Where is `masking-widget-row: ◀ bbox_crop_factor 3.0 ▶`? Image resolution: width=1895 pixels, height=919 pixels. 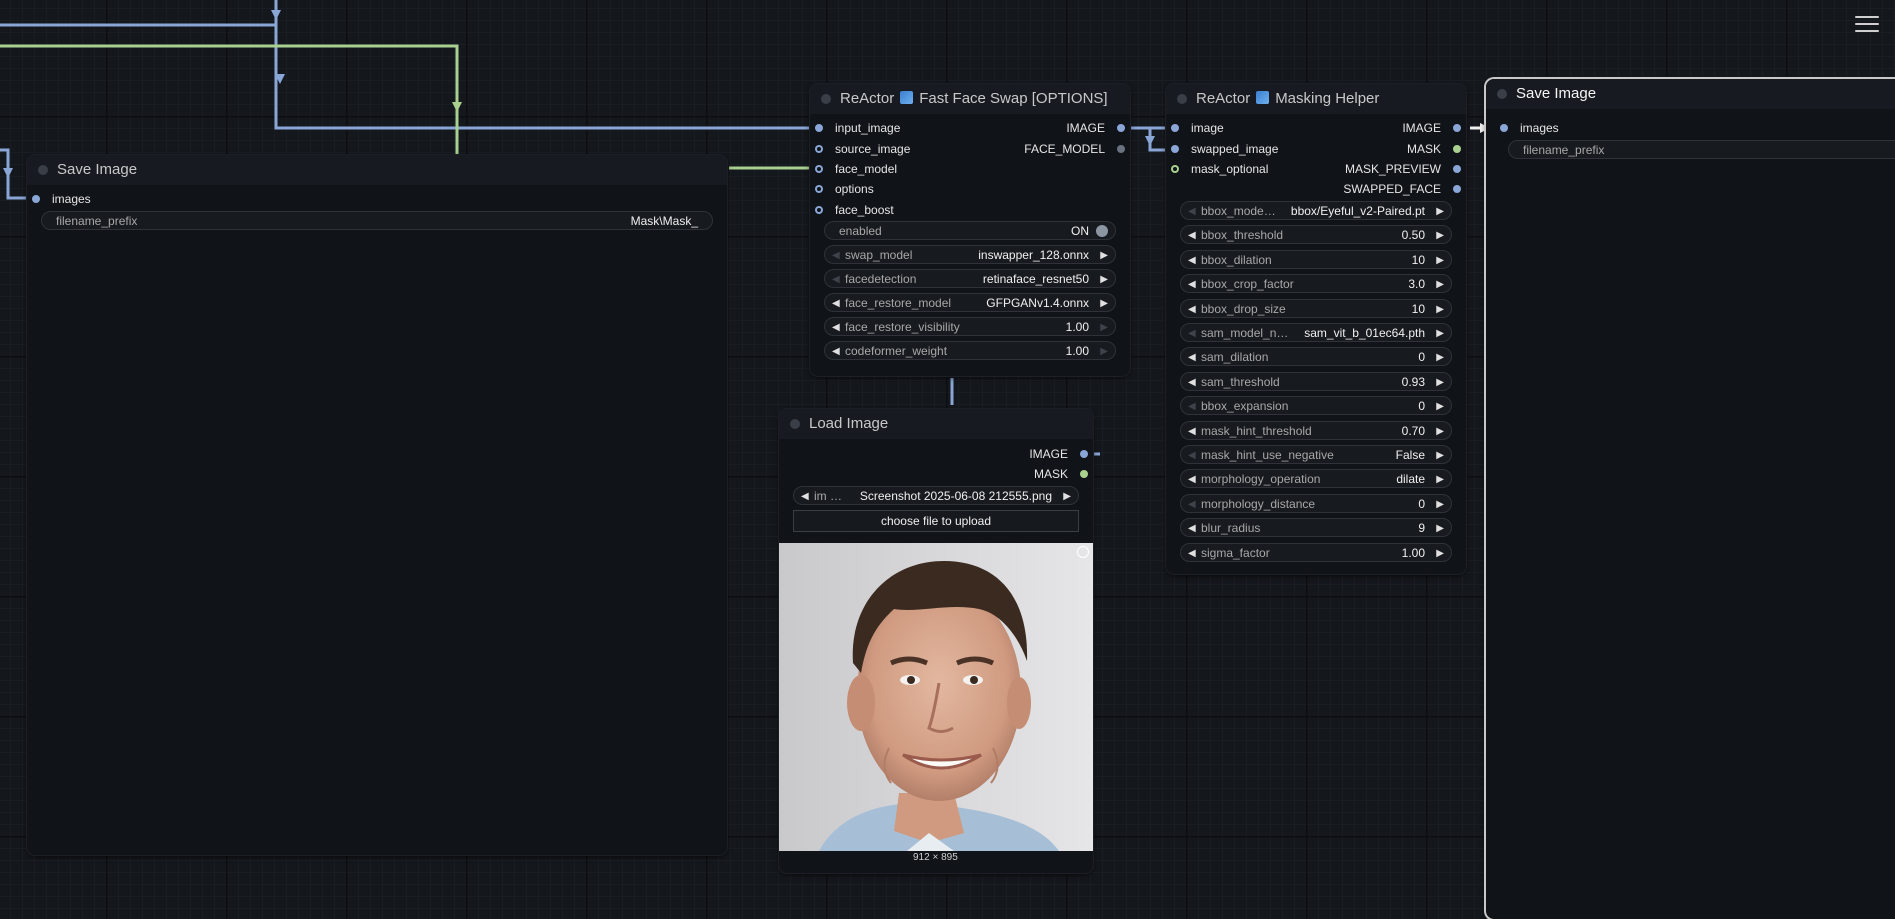
masking-widget-row: ◀ bbox_crop_factor 3.0 ▶ is located at coordinates (1316, 284).